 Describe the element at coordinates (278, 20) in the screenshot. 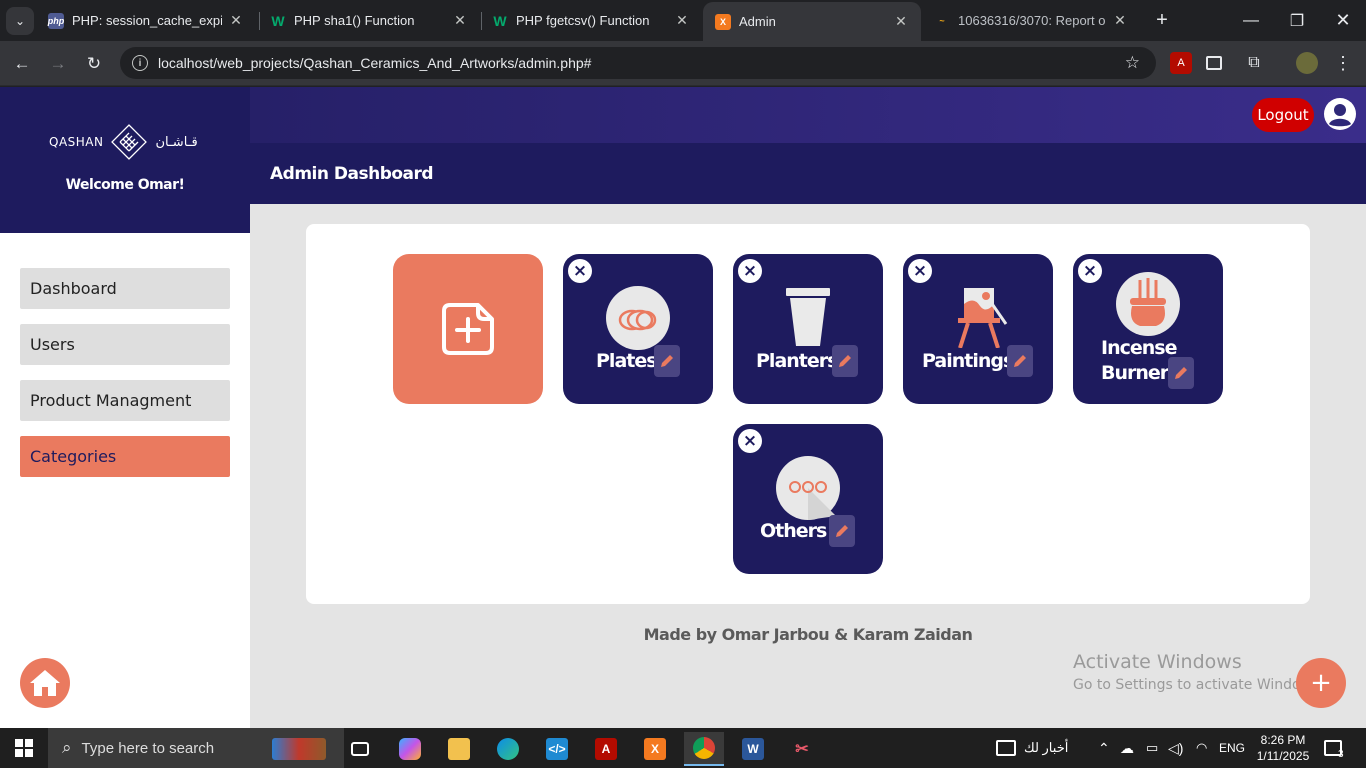

I see `w3schools-favicon-icon: W` at that location.